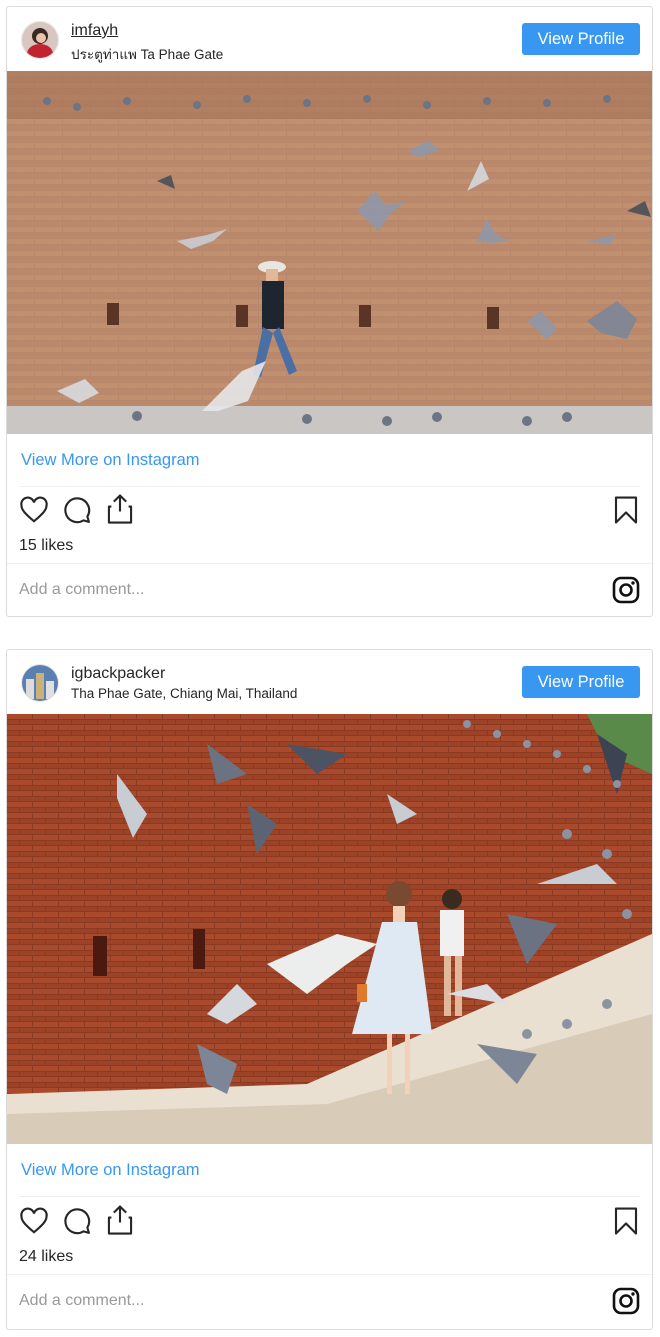 This screenshot has height=1337, width=660. What do you see at coordinates (118, 674) in the screenshot?
I see `username: igbackpacker` at bounding box center [118, 674].